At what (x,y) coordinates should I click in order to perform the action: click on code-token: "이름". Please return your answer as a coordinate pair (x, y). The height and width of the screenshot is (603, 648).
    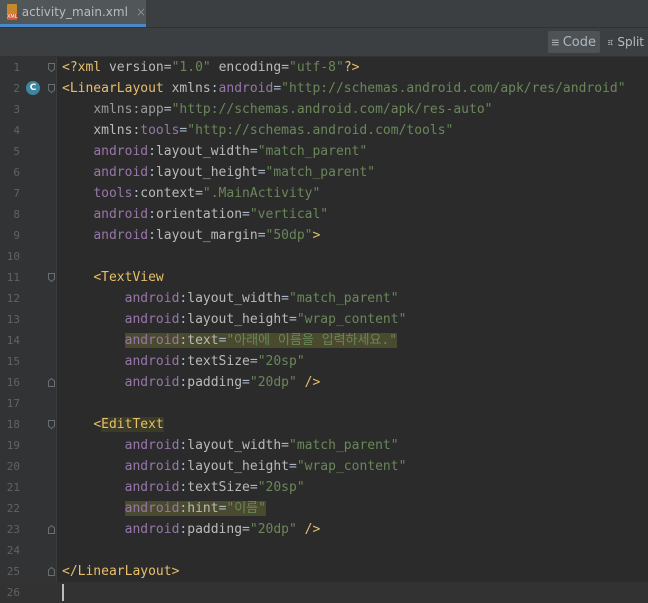
    Looking at the image, I should click on (246, 508).